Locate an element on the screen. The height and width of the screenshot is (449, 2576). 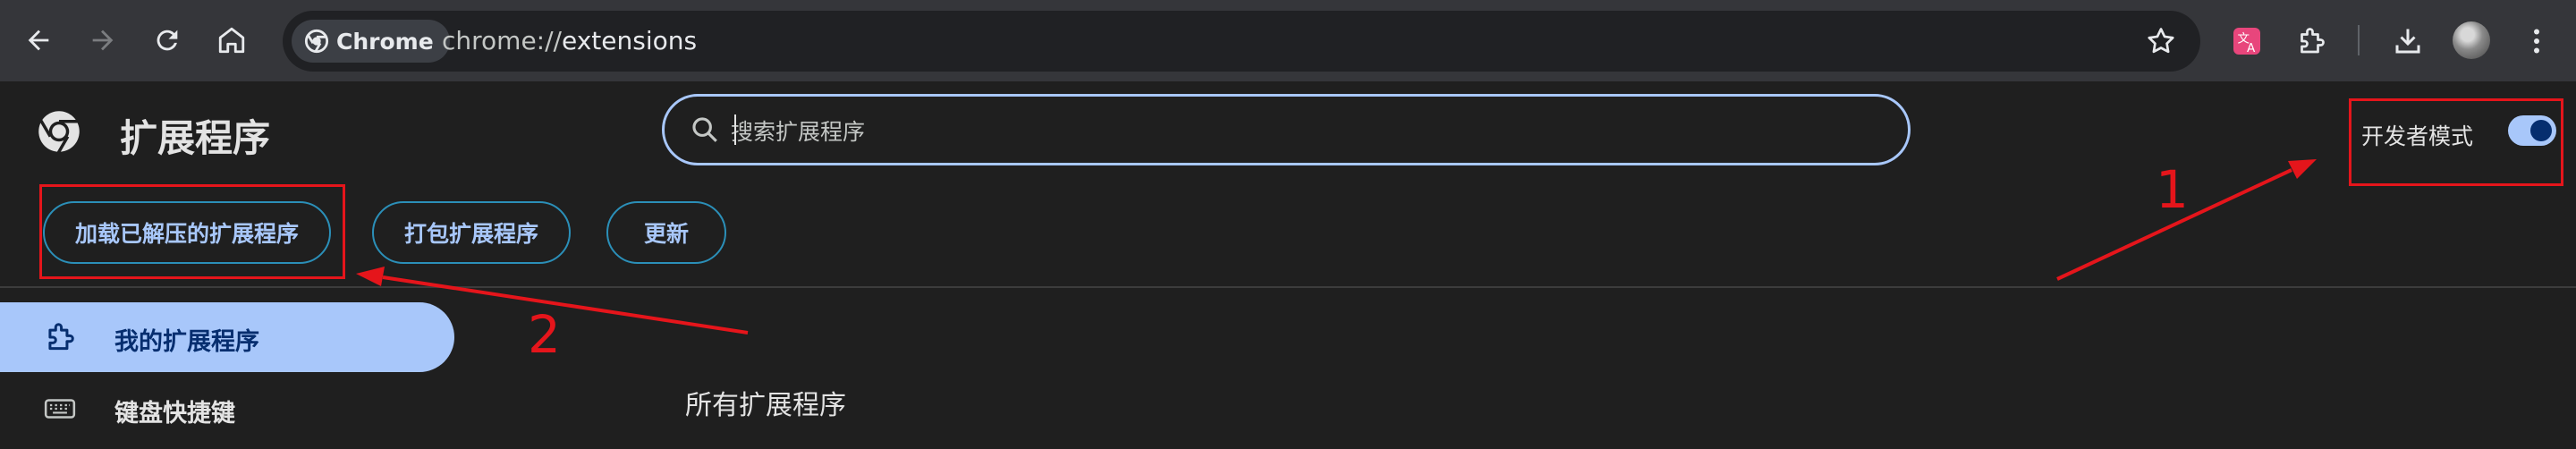
reload-button is located at coordinates (167, 40).